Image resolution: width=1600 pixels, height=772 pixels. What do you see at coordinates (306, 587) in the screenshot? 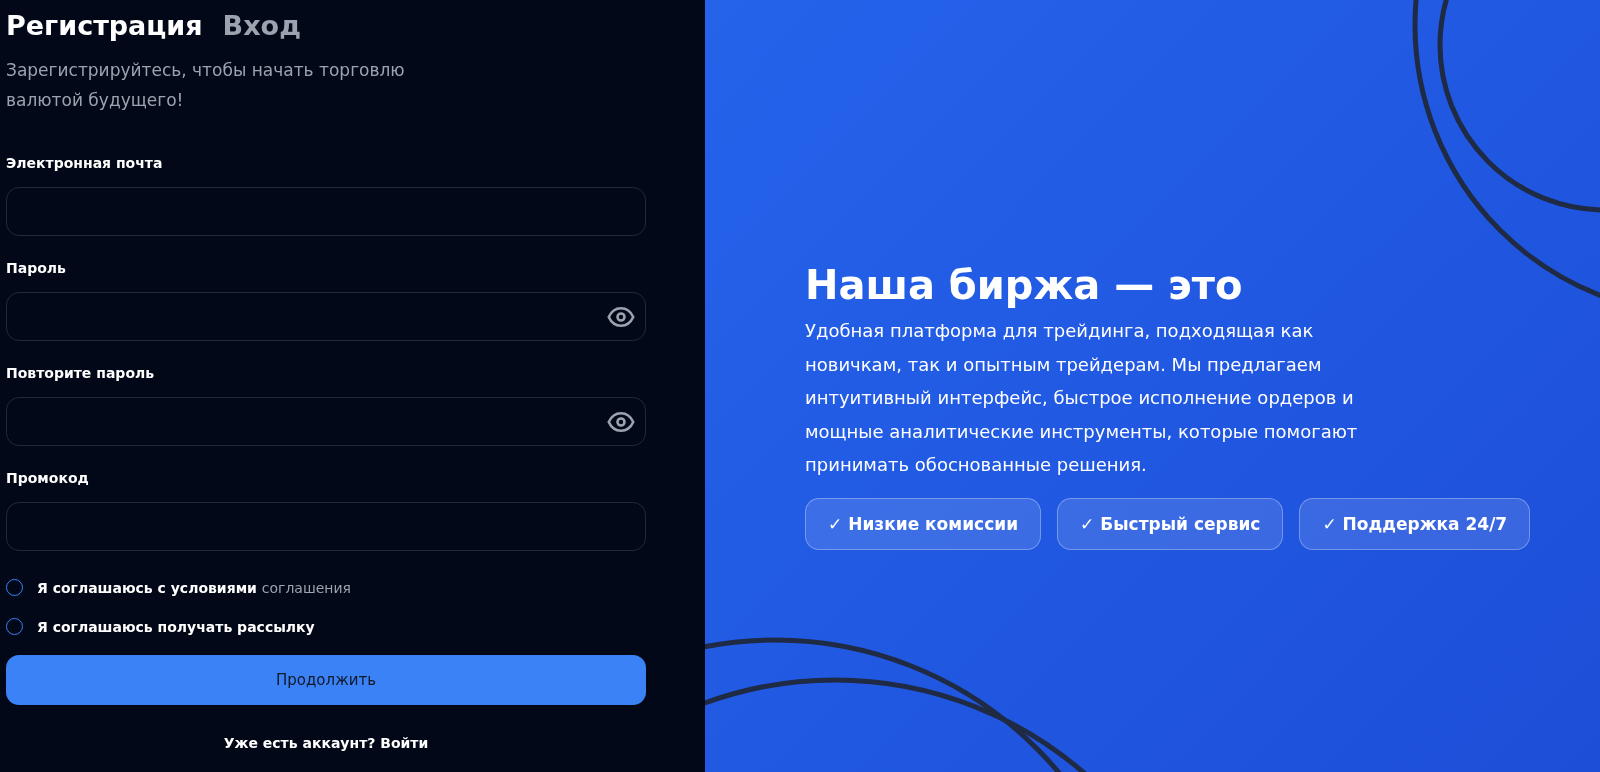
I see `agreement-link: соглашения` at bounding box center [306, 587].